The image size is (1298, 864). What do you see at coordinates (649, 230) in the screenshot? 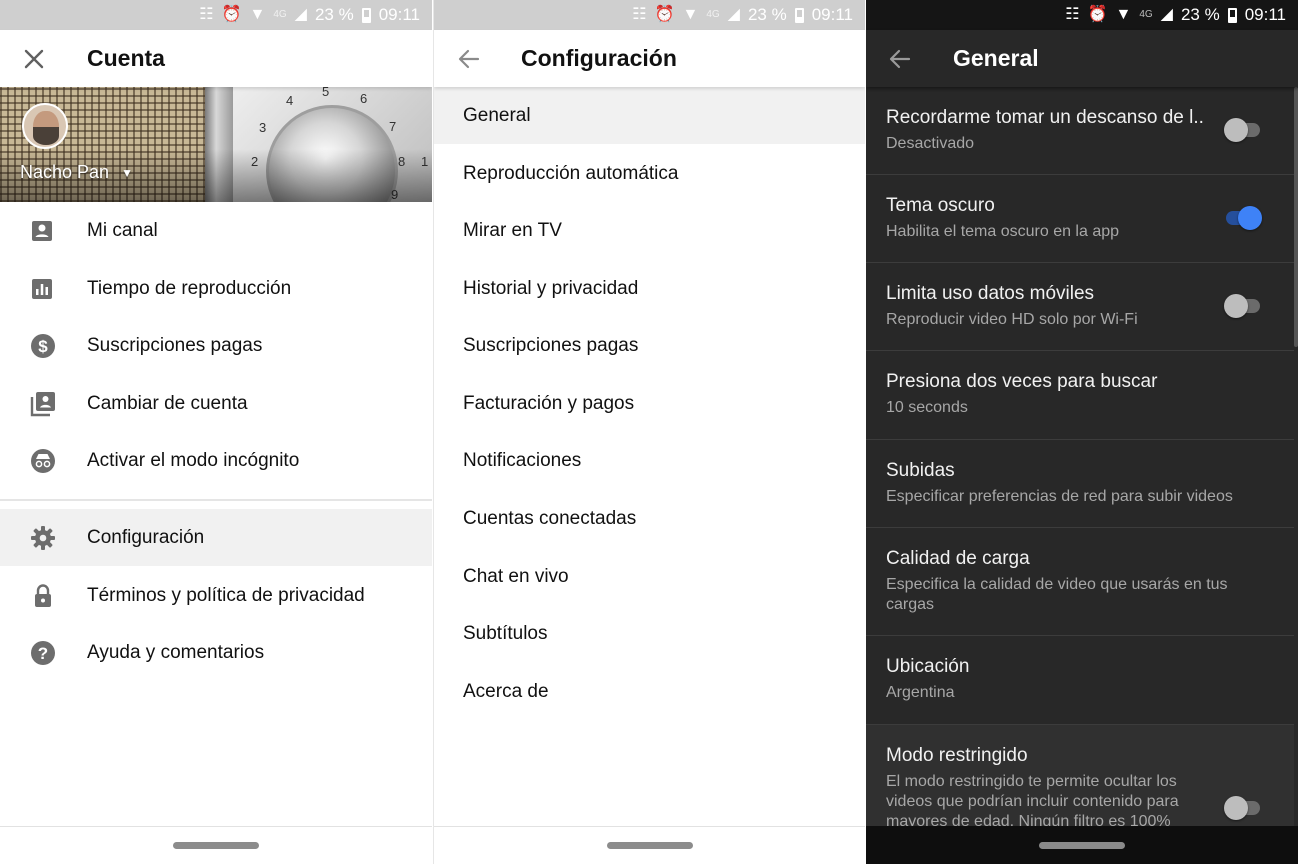
I see `settings-item-watch-on-tv: Mirar en TV` at bounding box center [649, 230].